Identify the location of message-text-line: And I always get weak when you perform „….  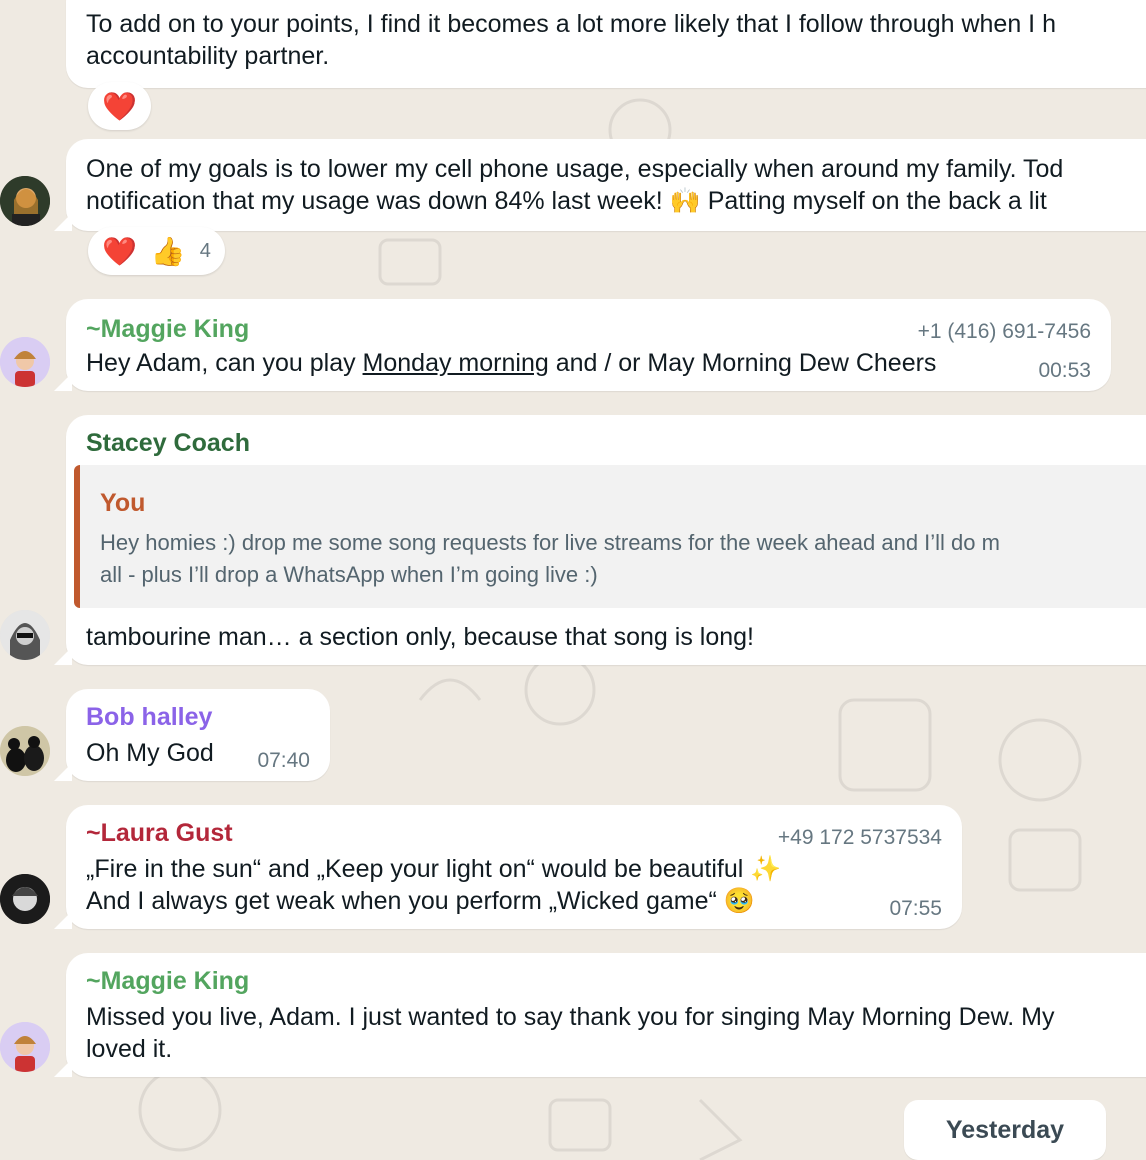
(420, 901).